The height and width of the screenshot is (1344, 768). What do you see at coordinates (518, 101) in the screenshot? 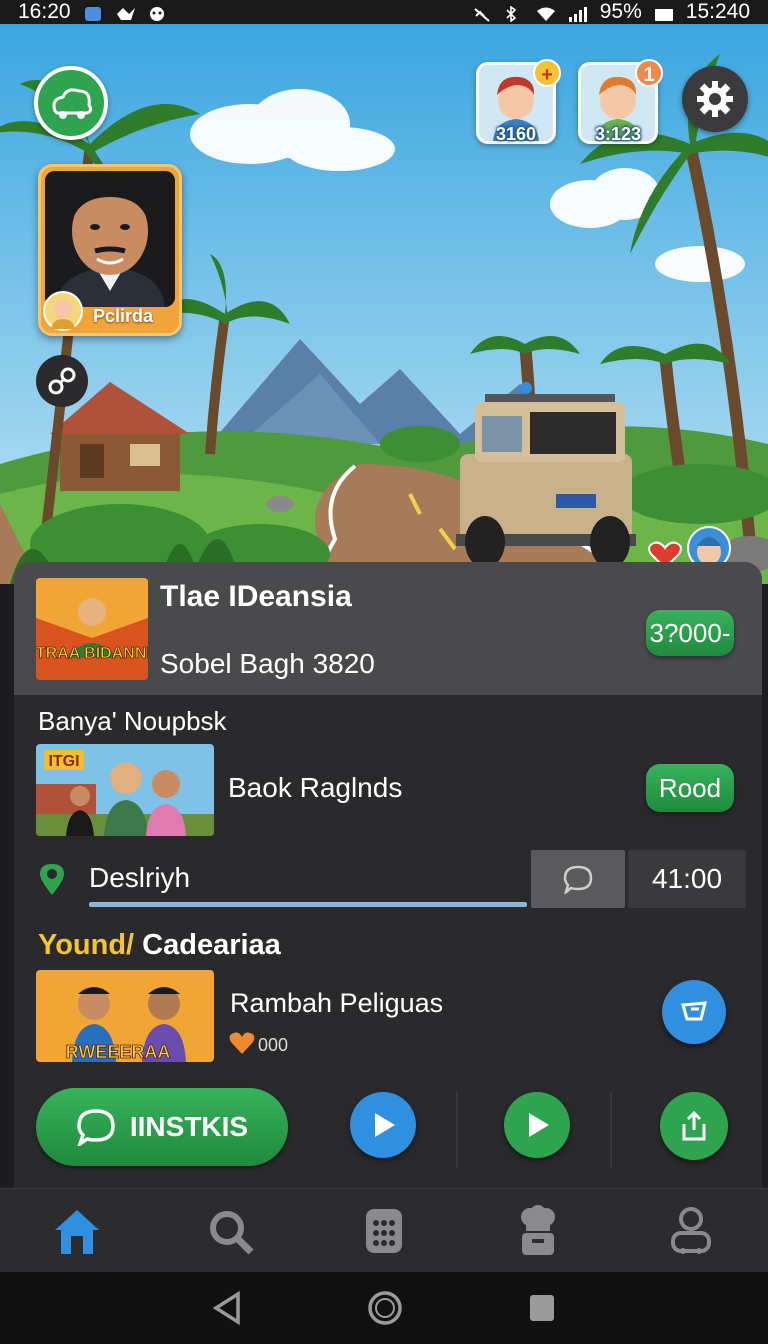
I see `friend-card-1: + 3160` at bounding box center [518, 101].